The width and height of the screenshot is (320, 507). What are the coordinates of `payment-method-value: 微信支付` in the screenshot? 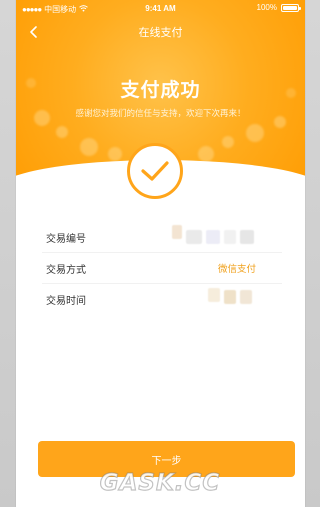 It's located at (236, 269).